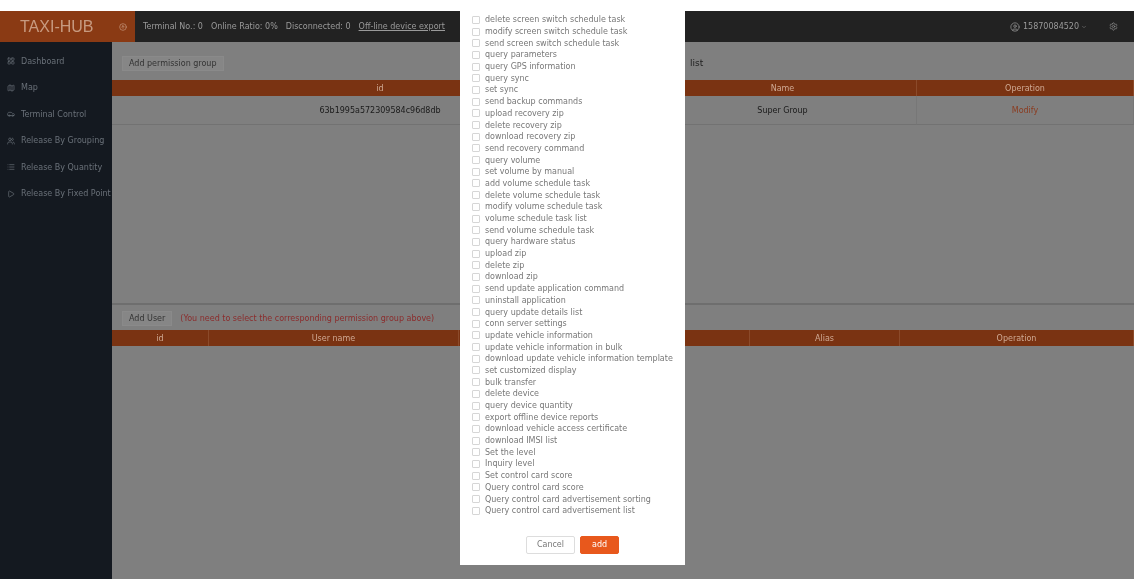 The image size is (1134, 579). Describe the element at coordinates (11, 193) in the screenshot. I see `play-icon` at that location.